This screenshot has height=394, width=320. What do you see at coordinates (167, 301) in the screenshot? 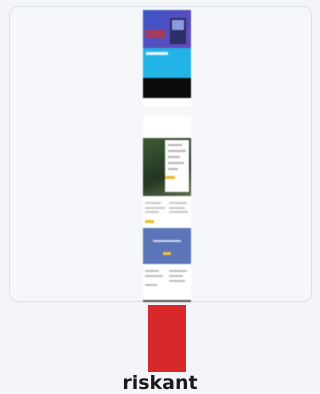
I see `thumb-footer-line` at bounding box center [167, 301].